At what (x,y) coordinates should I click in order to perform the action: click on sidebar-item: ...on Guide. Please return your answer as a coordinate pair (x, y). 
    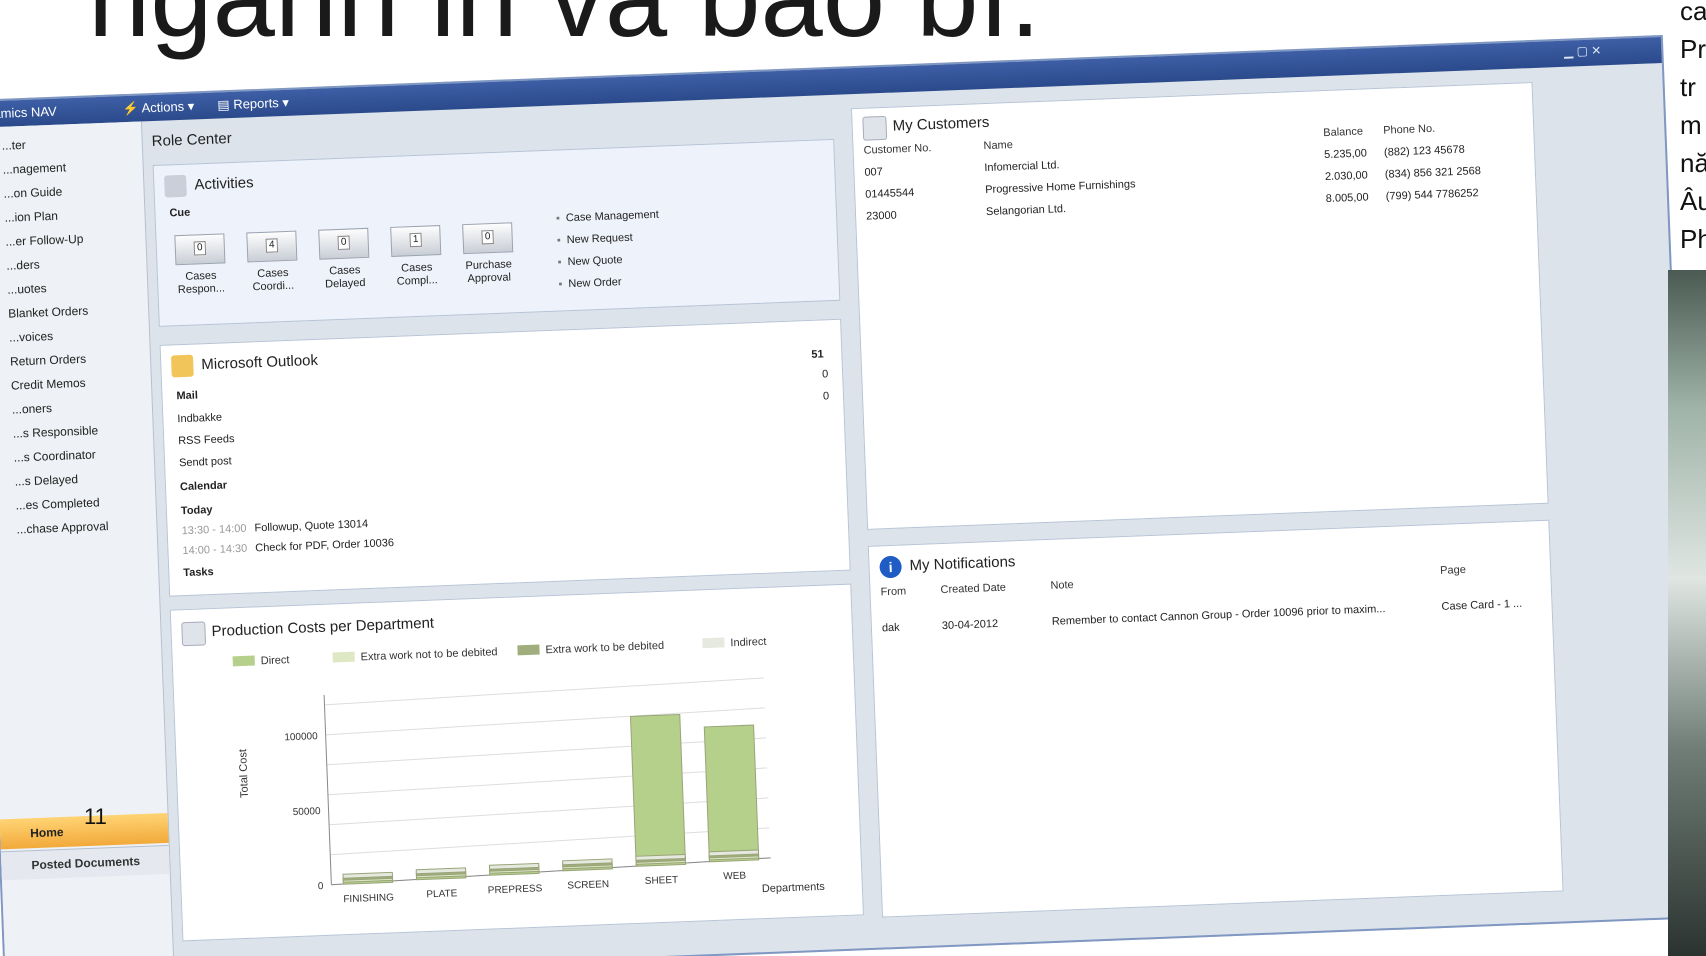
    Looking at the image, I should click on (32, 193).